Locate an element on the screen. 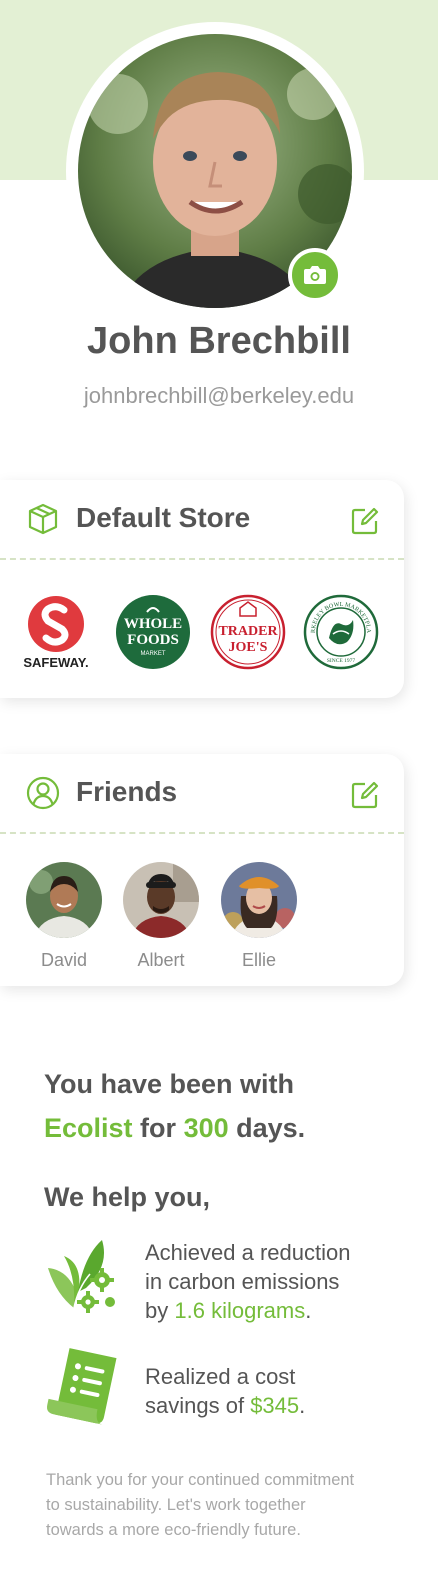 This screenshot has width=438, height=1588. friend-item-albert: Albert is located at coordinates (161, 916).